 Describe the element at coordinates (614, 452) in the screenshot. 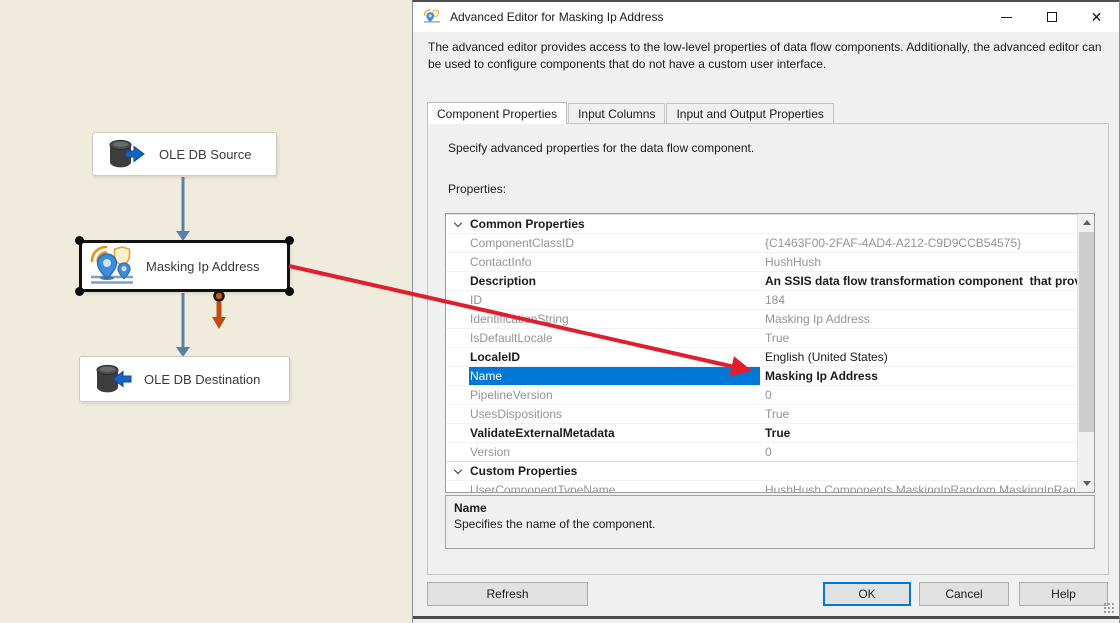

I see `property-label: Version` at that location.